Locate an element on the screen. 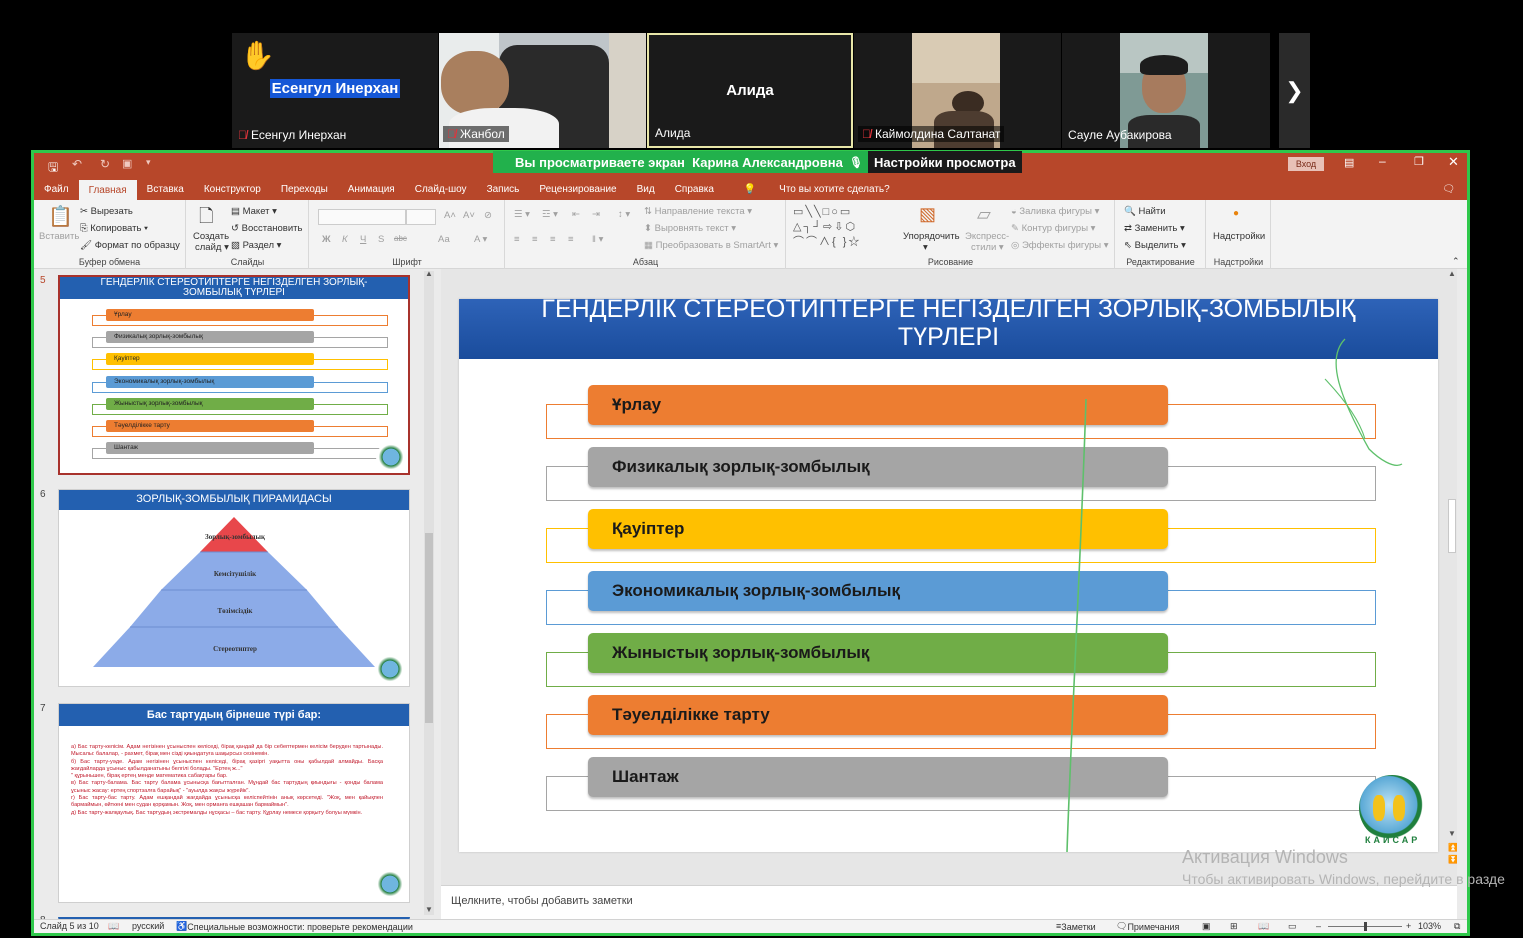 This screenshot has width=1523, height=938. restore-icon: ❐ is located at coordinates (1419, 161).